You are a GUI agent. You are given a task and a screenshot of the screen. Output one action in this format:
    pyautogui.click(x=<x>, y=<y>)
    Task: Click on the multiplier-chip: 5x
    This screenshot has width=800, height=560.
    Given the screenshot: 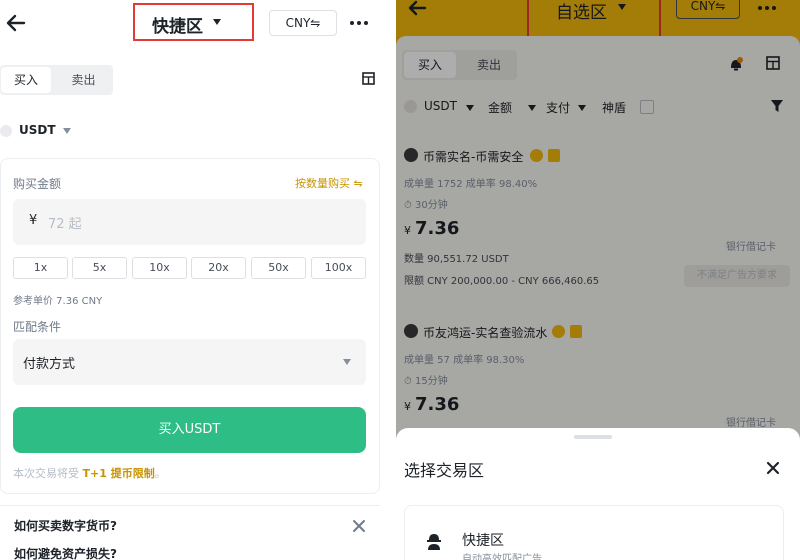 What is the action you would take?
    pyautogui.click(x=99, y=268)
    